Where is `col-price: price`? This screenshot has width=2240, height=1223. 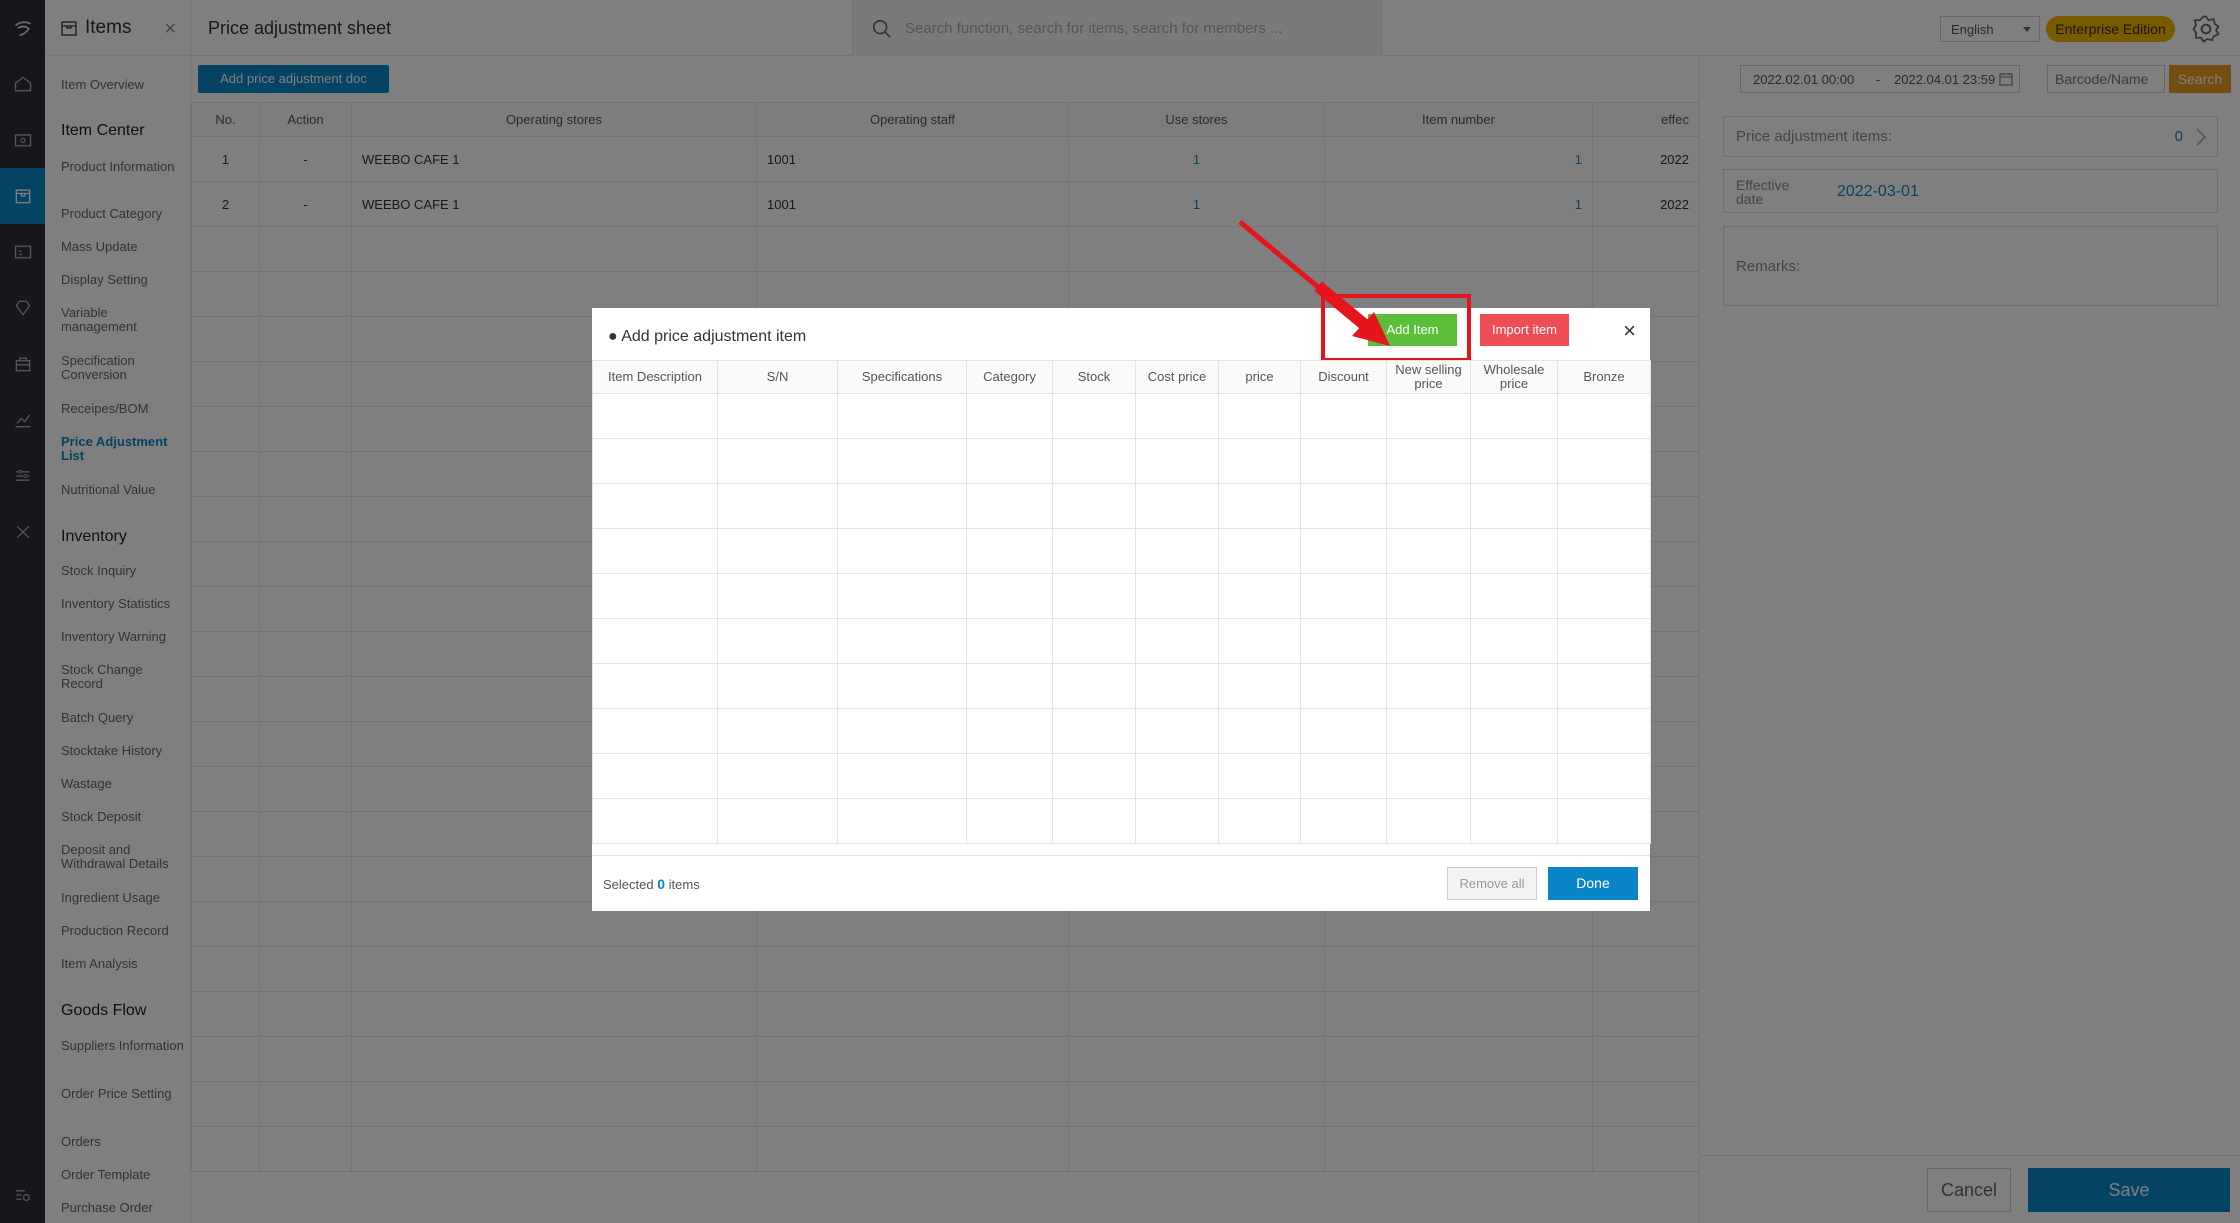
col-price: price is located at coordinates (1259, 377).